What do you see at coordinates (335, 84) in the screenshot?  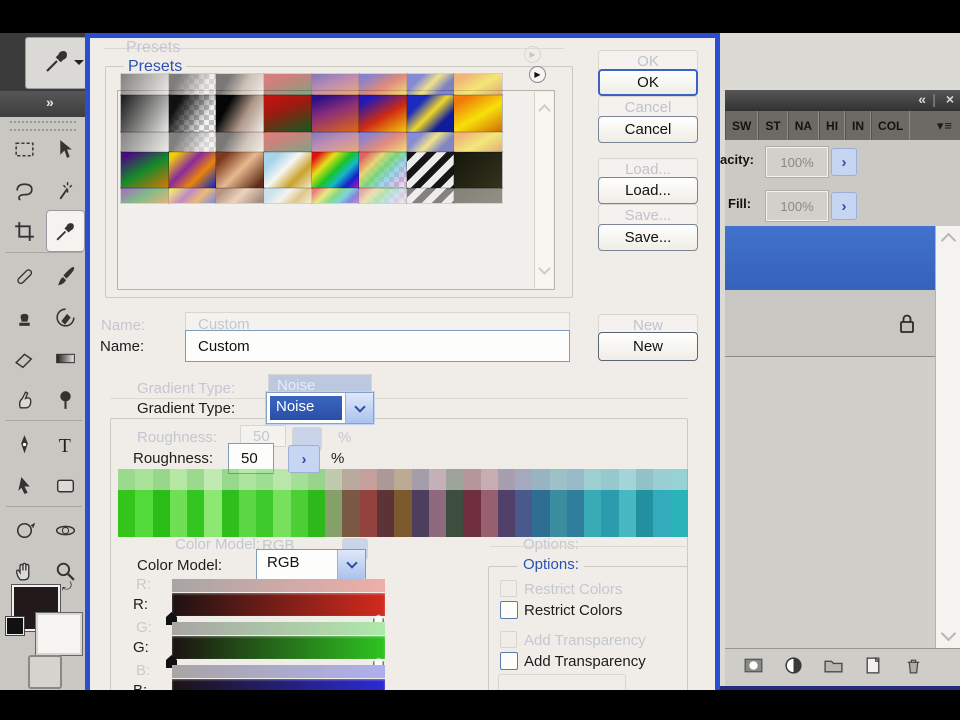 I see `gradient-preset-r1c5-ghost` at bounding box center [335, 84].